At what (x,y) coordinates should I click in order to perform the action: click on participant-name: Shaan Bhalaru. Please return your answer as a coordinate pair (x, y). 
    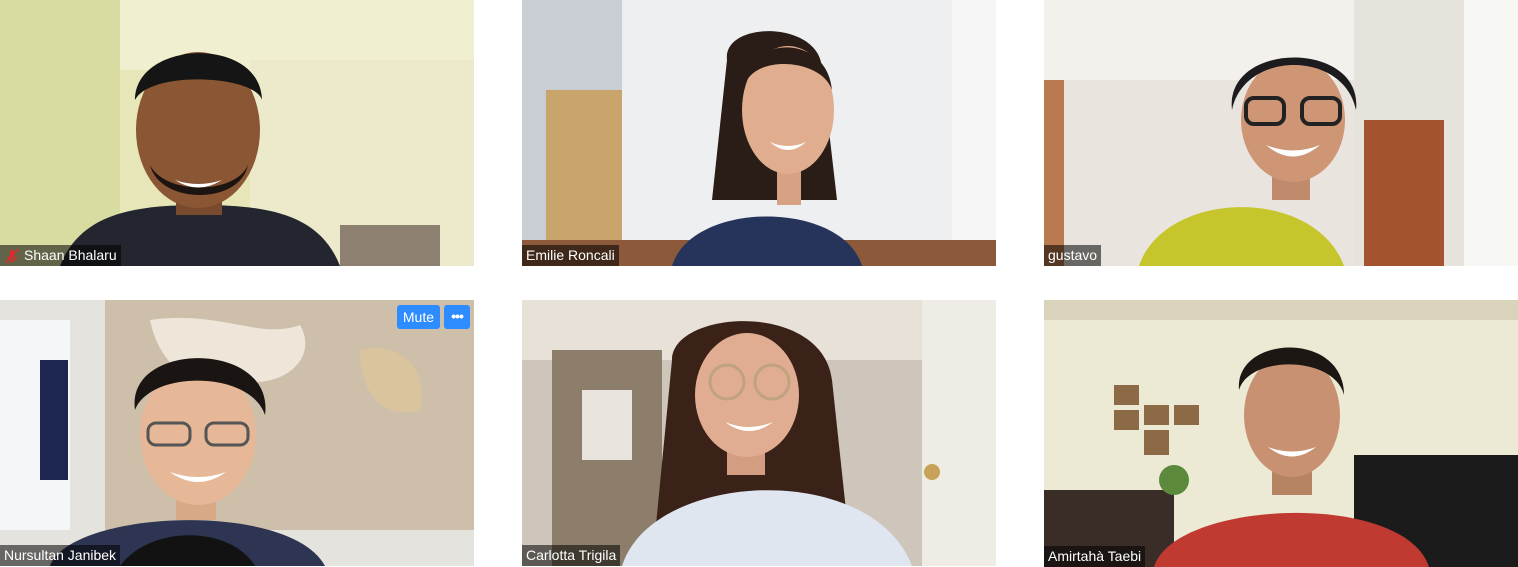
    Looking at the image, I should click on (70, 255).